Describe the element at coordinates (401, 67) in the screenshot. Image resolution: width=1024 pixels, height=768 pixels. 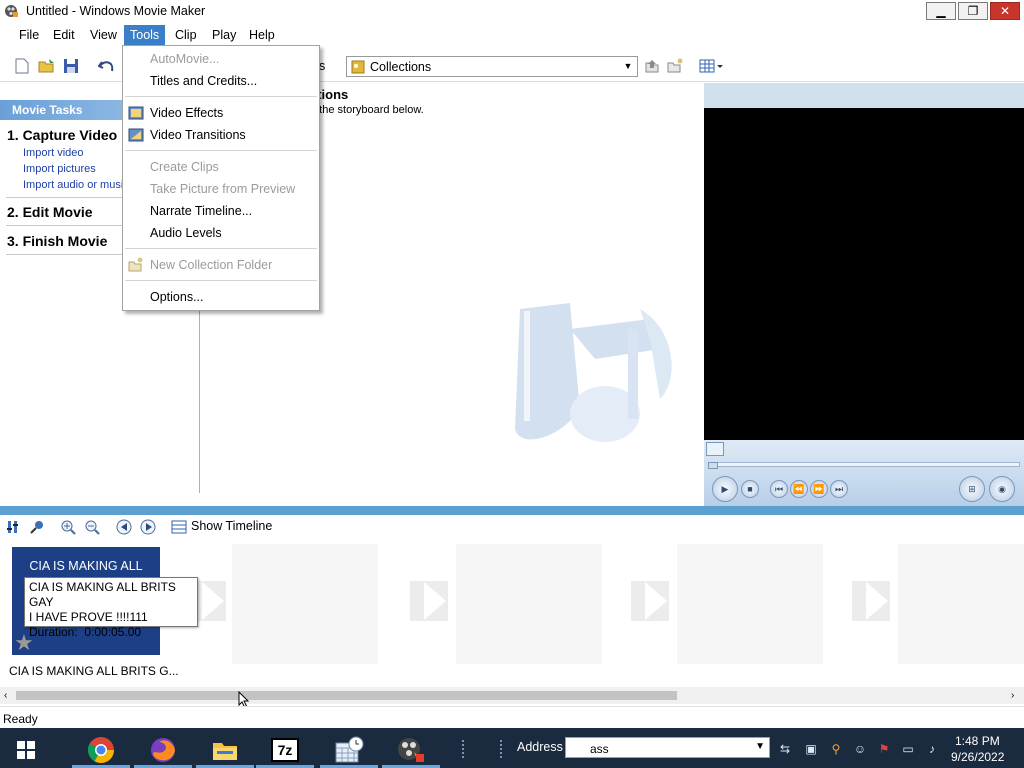
I see `collections-value: Collections` at that location.